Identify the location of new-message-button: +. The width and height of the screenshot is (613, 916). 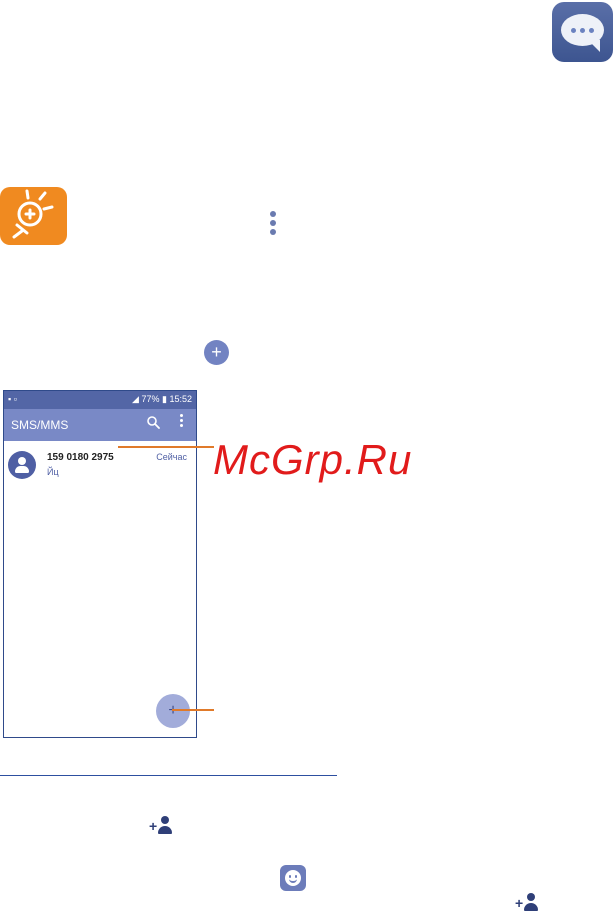
(173, 711).